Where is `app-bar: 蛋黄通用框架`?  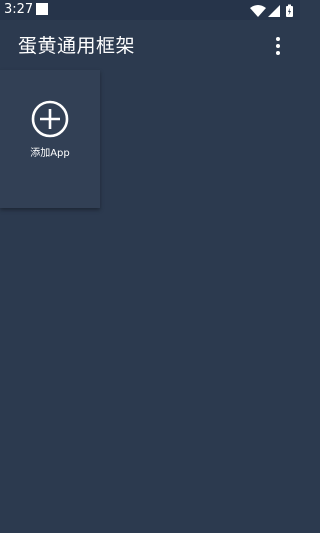 app-bar: 蛋黄通用框架 is located at coordinates (150, 45).